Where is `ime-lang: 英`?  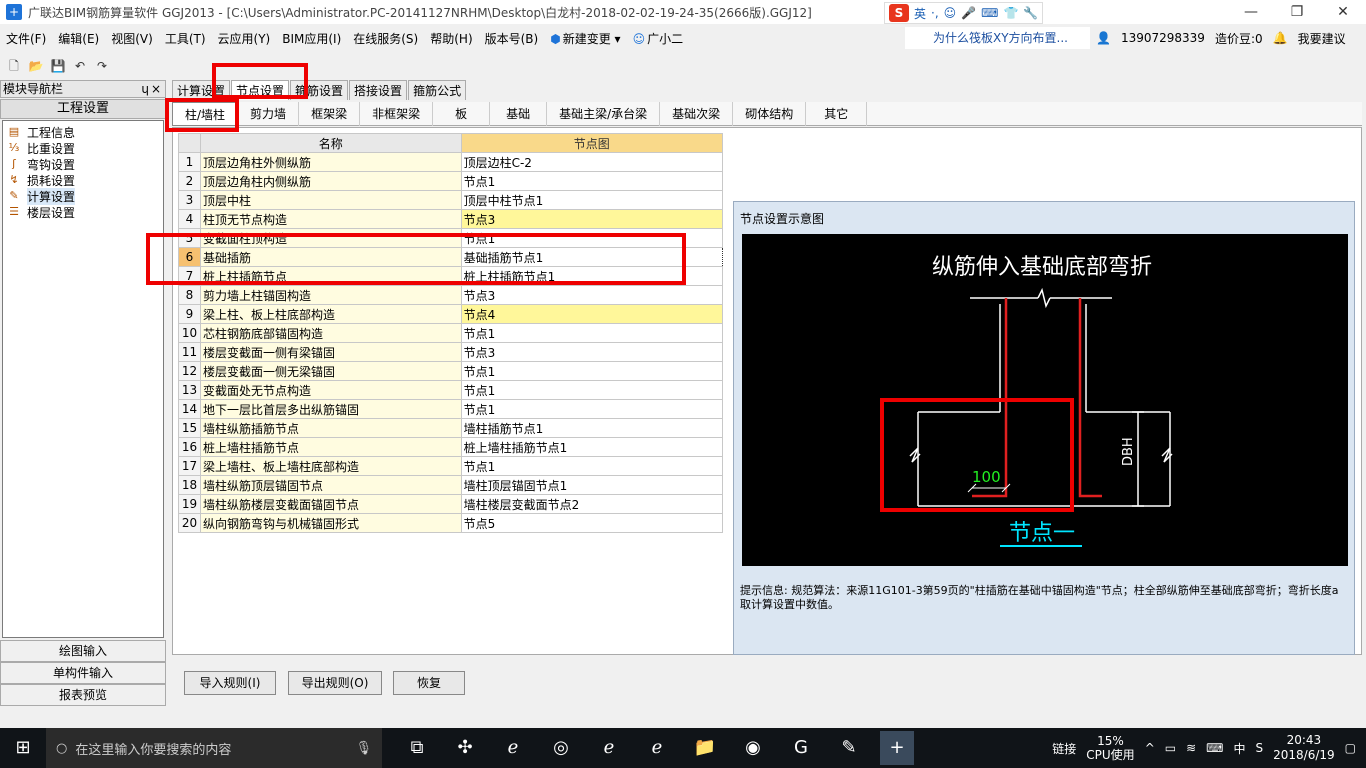
ime-lang: 英 is located at coordinates (920, 13).